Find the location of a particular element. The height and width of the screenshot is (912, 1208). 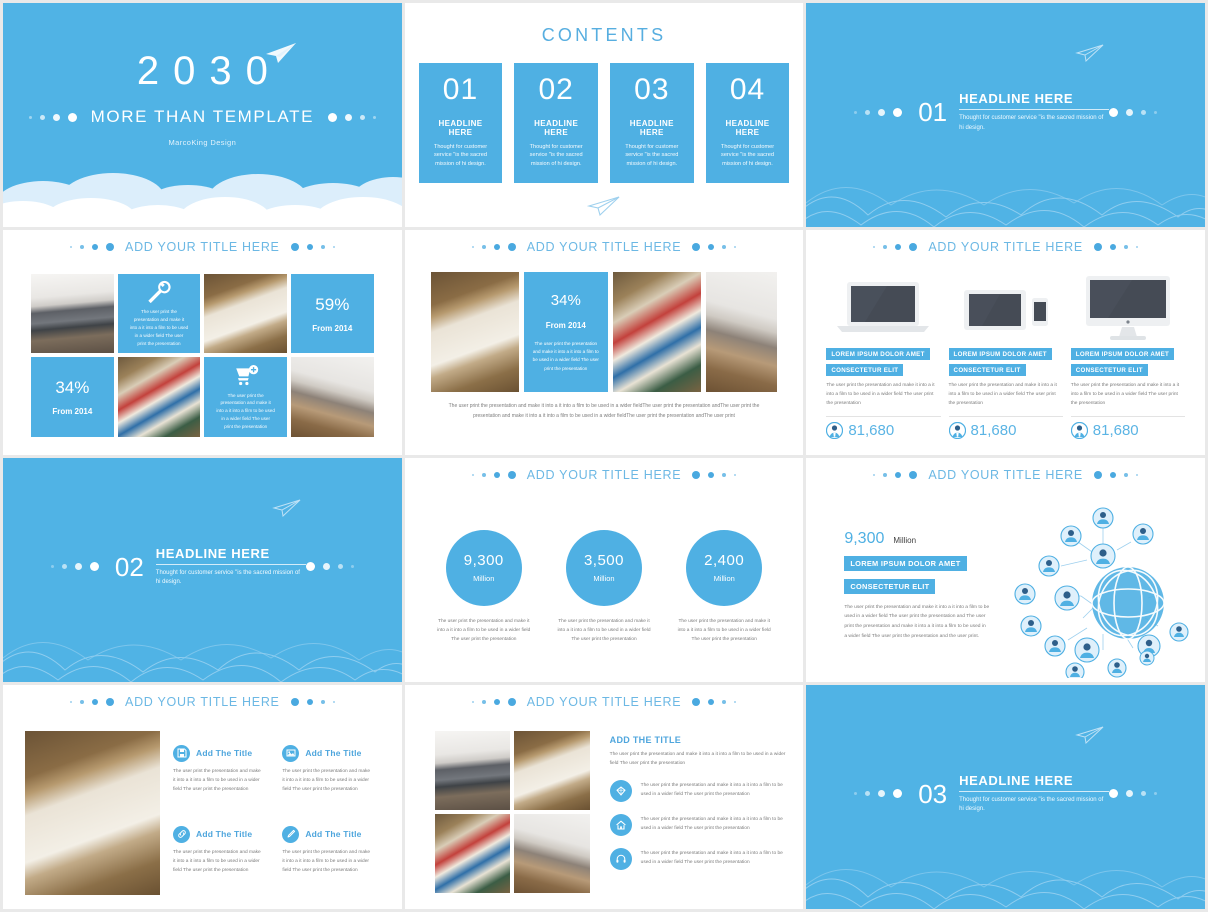

slide-title: 2030 MORE THAN TEMPLATE MarcoKing Design is located at coordinates (202, 115).